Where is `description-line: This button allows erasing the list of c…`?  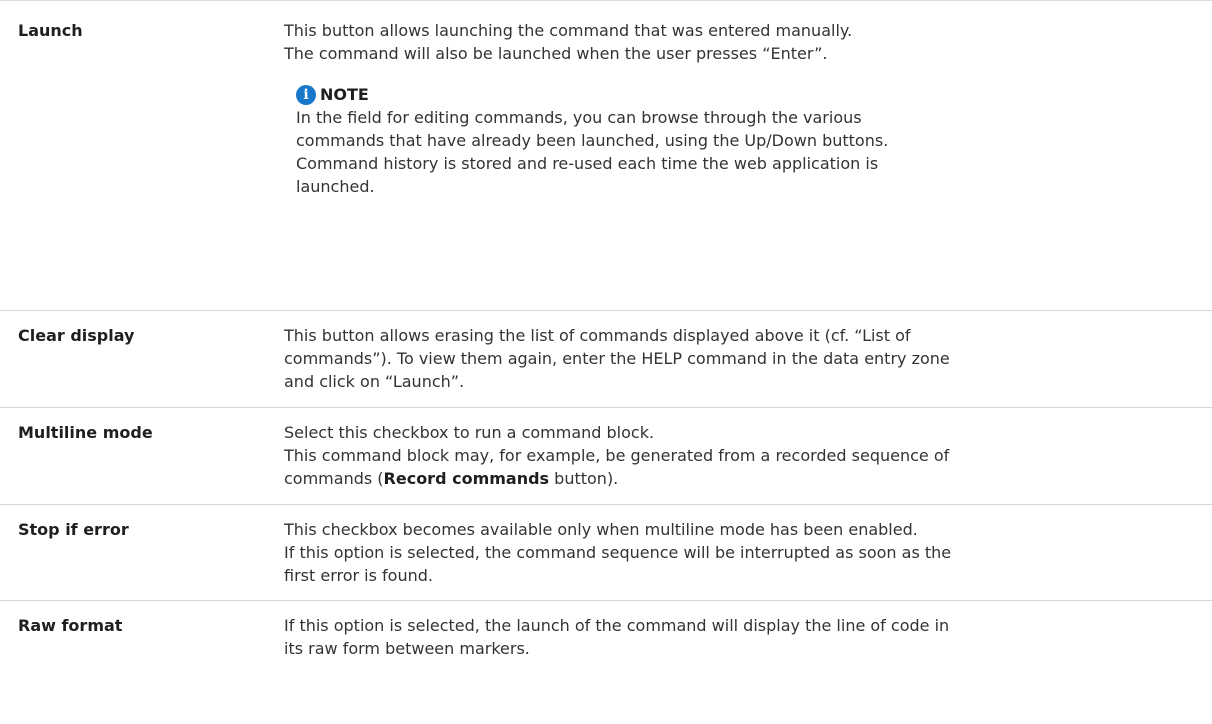 description-line: This button allows erasing the list of c… is located at coordinates (597, 335).